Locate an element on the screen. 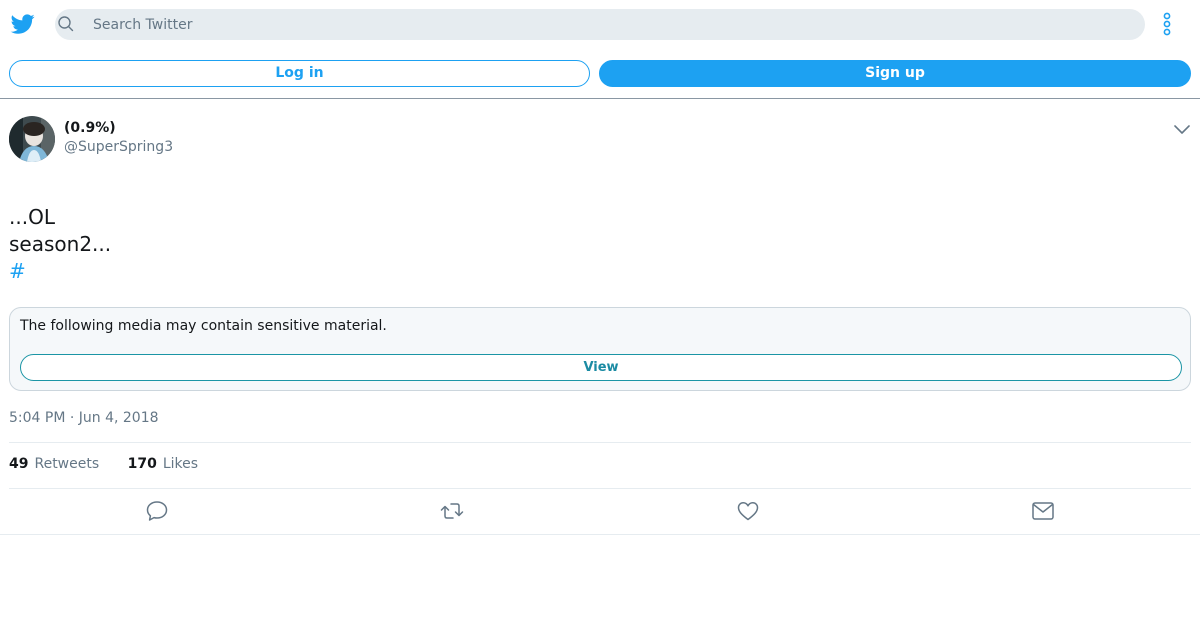 This screenshot has width=1200, height=630. twitter-bird-icon is located at coordinates (23, 24).